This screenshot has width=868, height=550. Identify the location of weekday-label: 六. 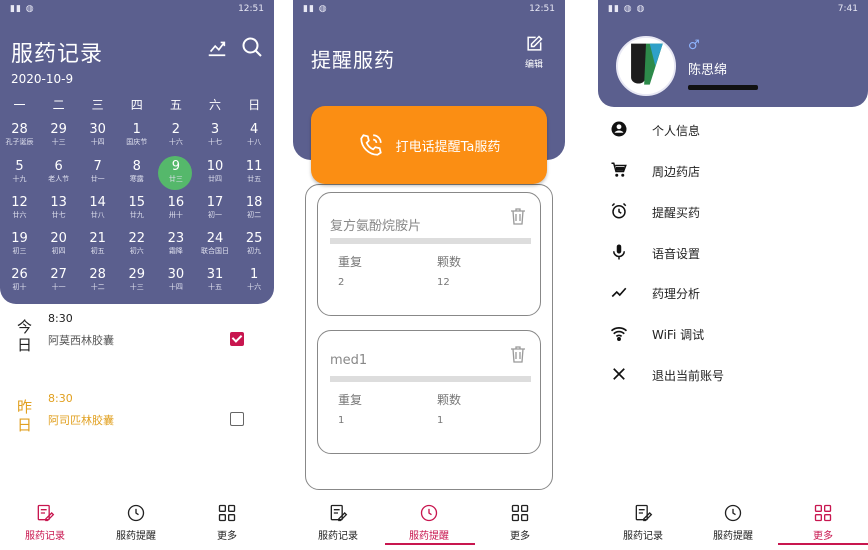
(214, 105).